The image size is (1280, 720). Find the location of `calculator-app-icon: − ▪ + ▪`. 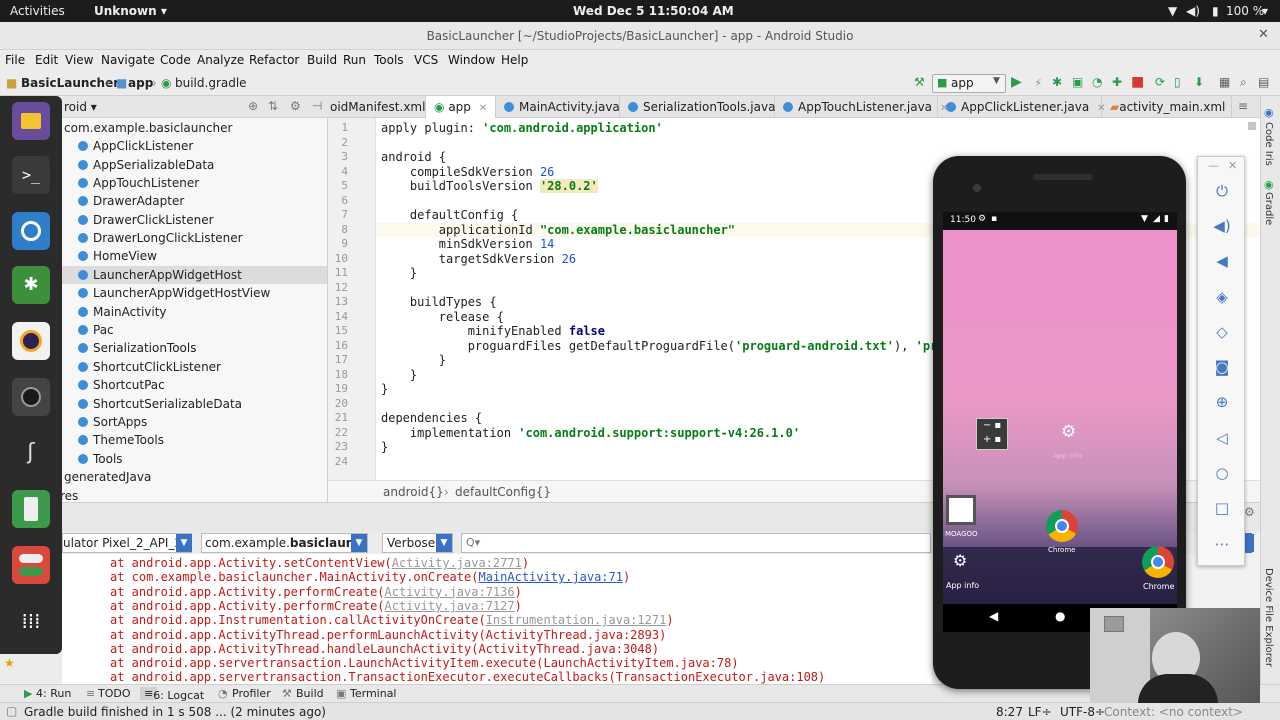

calculator-app-icon: − ▪ + ▪ is located at coordinates (992, 434).